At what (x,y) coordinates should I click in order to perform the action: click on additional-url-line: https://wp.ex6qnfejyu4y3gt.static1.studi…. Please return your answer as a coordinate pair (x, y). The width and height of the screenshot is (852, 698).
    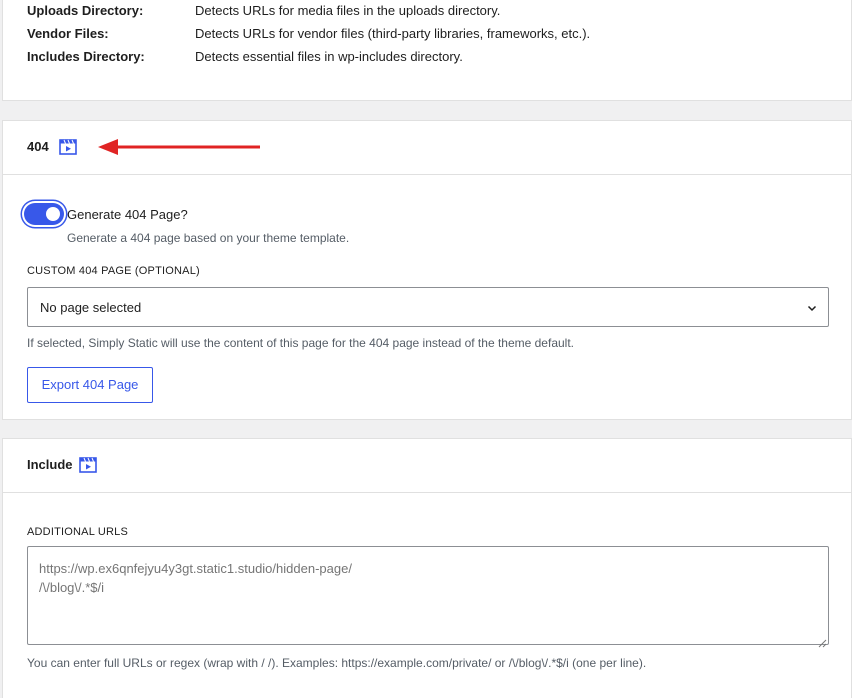
    Looking at the image, I should click on (195, 568).